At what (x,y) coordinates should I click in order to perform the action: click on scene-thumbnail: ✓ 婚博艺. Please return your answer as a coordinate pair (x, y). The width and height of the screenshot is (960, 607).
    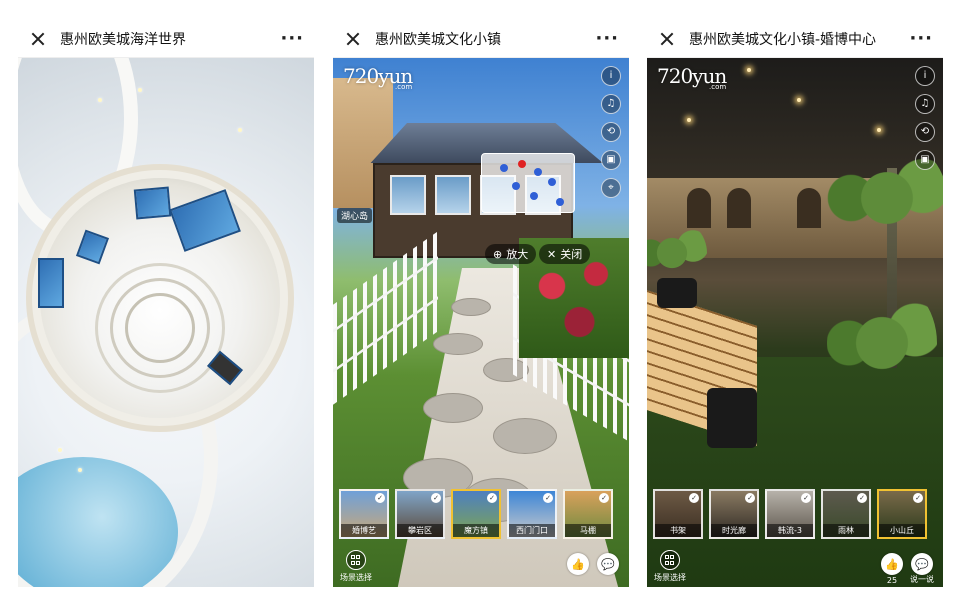
    Looking at the image, I should click on (364, 514).